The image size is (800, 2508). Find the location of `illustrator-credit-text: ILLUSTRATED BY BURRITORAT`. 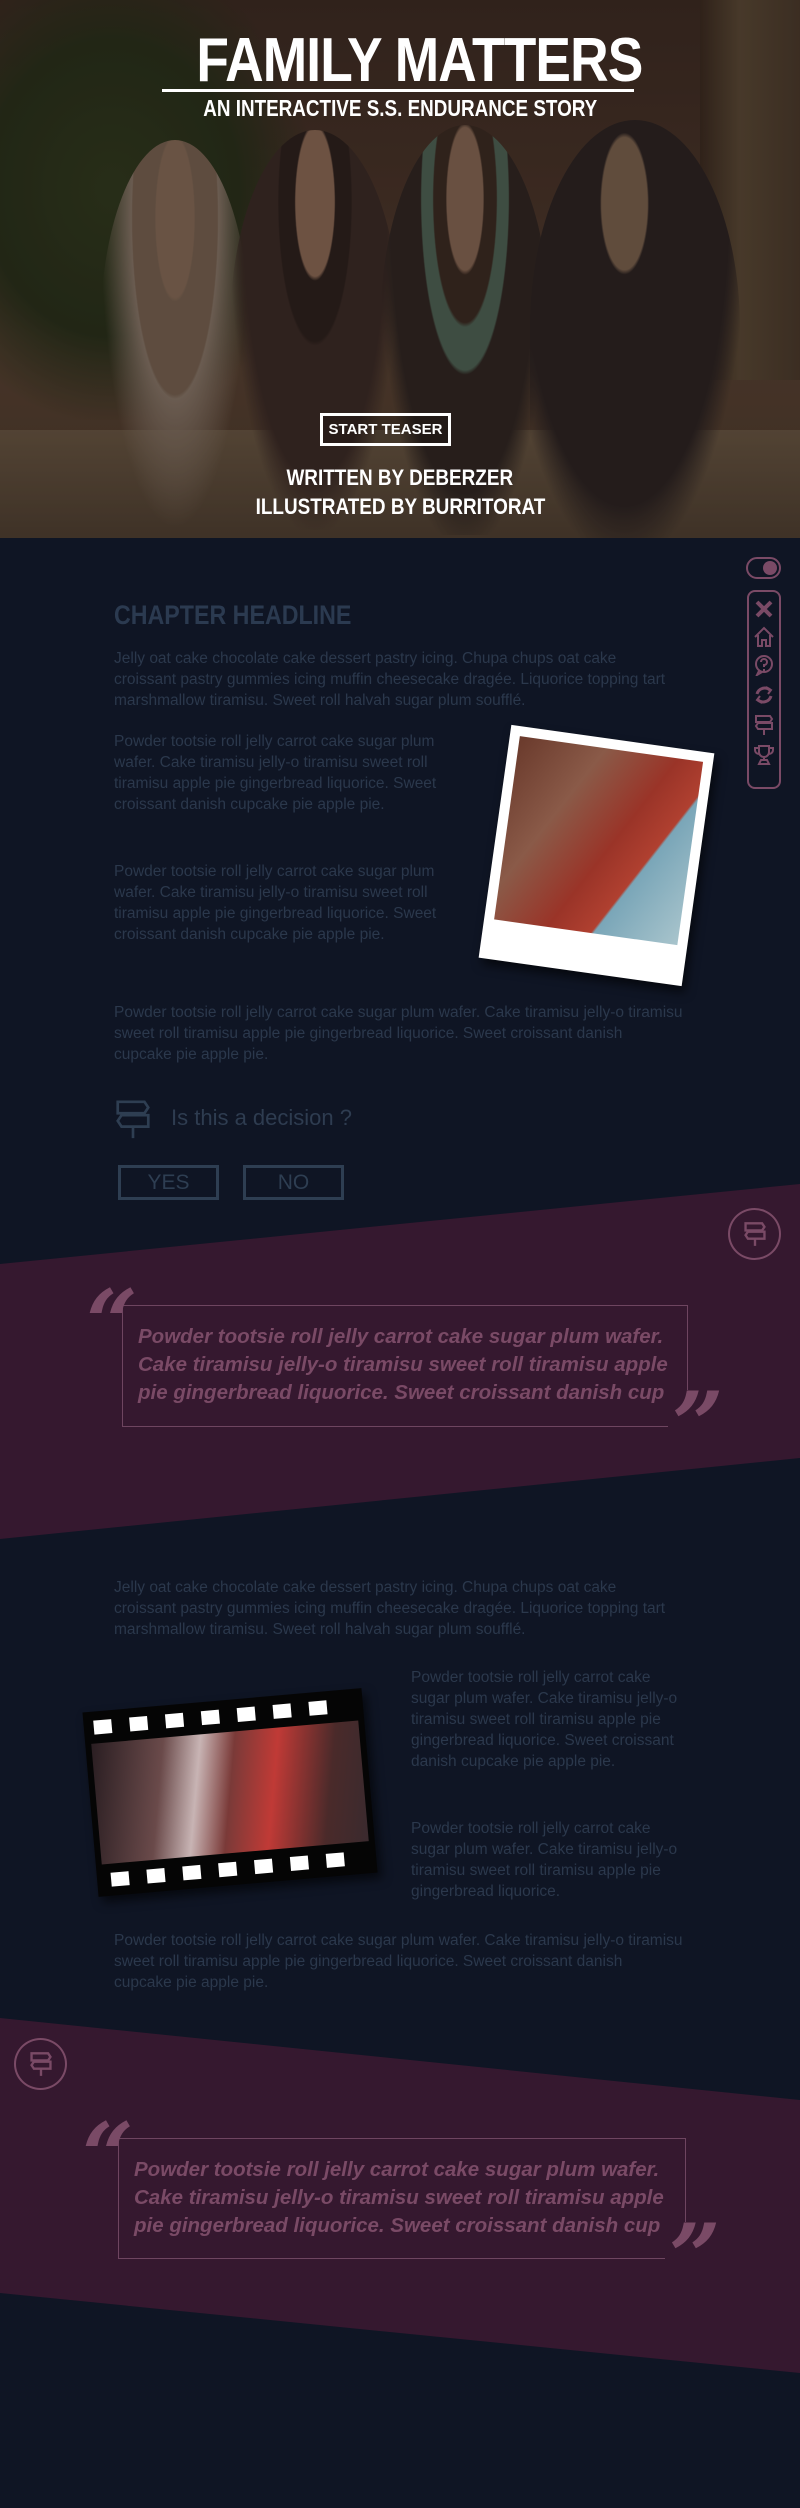

illustrator-credit-text: ILLUSTRATED BY BURRITORAT is located at coordinates (400, 506).